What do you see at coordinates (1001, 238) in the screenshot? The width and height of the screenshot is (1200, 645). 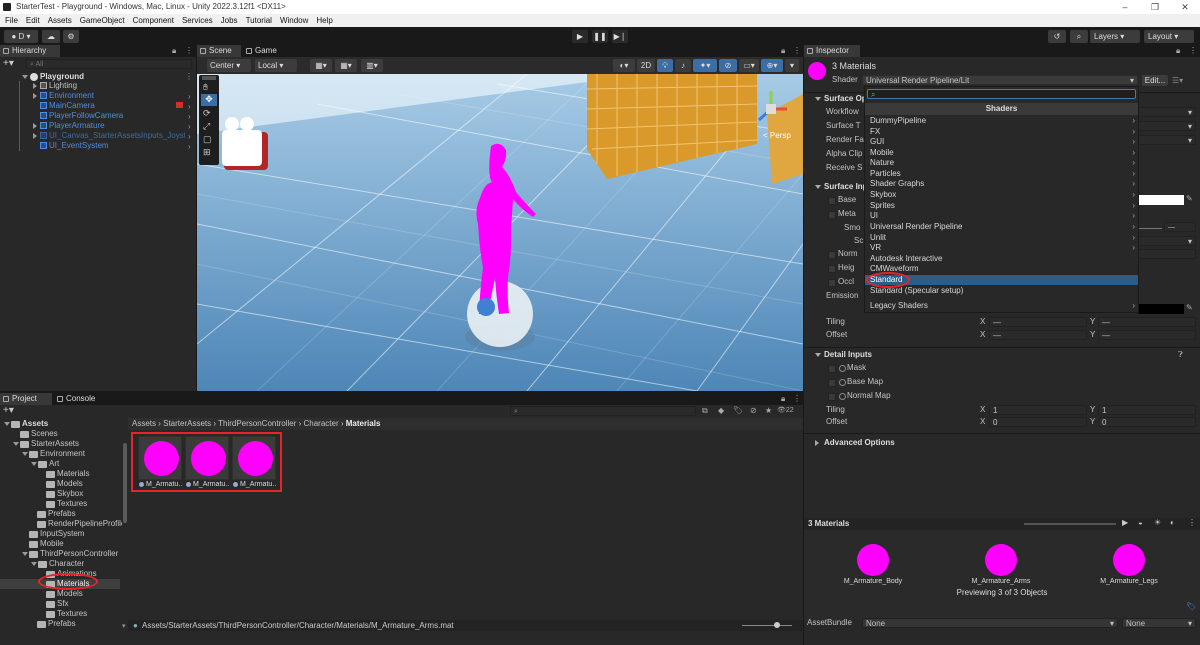 I see `shader-item-unlit: Unlit ›` at bounding box center [1001, 238].